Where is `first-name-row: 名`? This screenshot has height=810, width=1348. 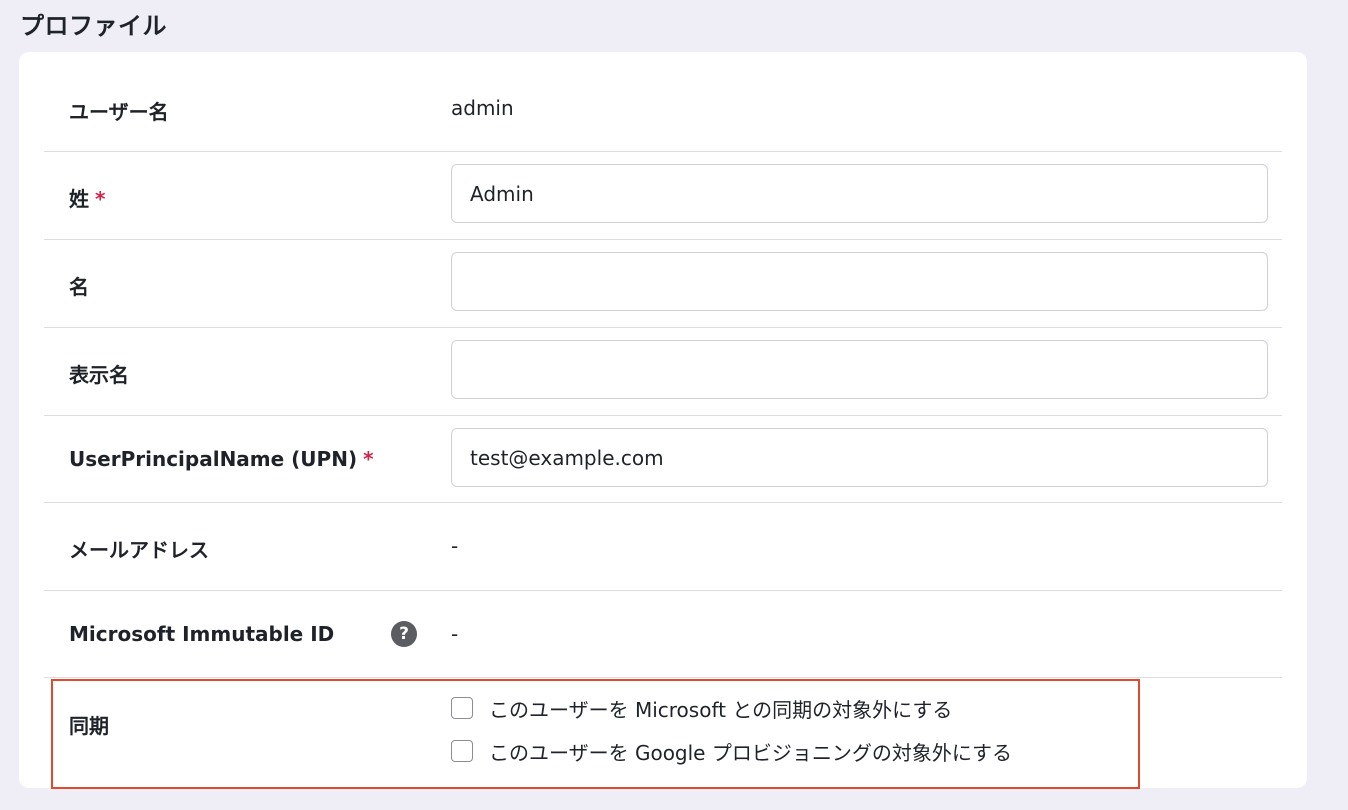 first-name-row: 名 is located at coordinates (663, 284).